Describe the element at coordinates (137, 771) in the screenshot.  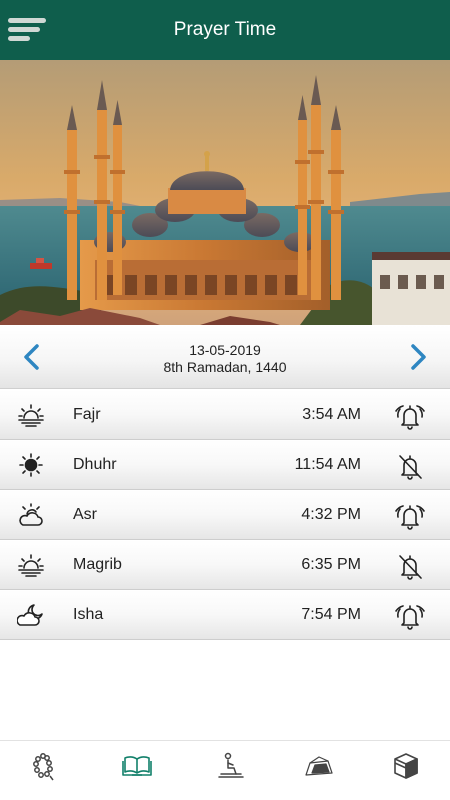
I see `quran-book-icon` at that location.